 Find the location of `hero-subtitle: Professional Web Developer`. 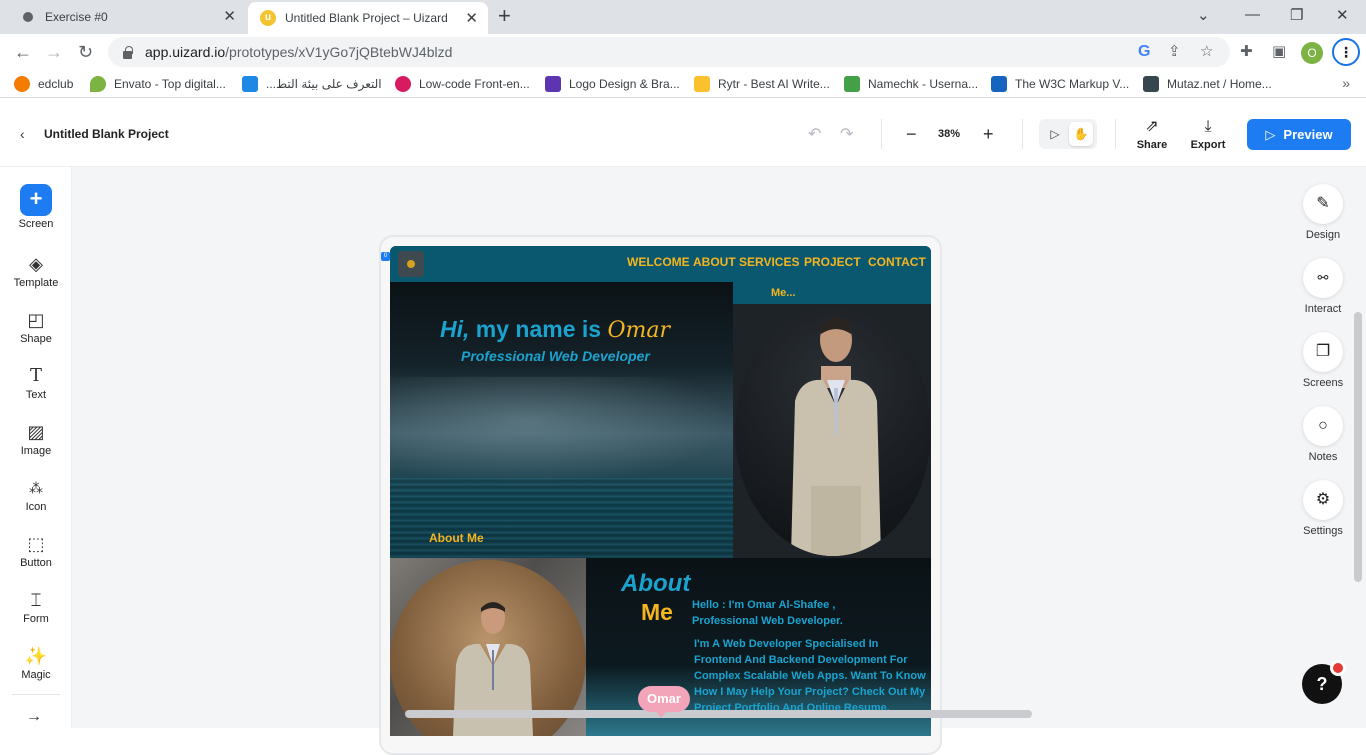

hero-subtitle: Professional Web Developer is located at coordinates (555, 356).